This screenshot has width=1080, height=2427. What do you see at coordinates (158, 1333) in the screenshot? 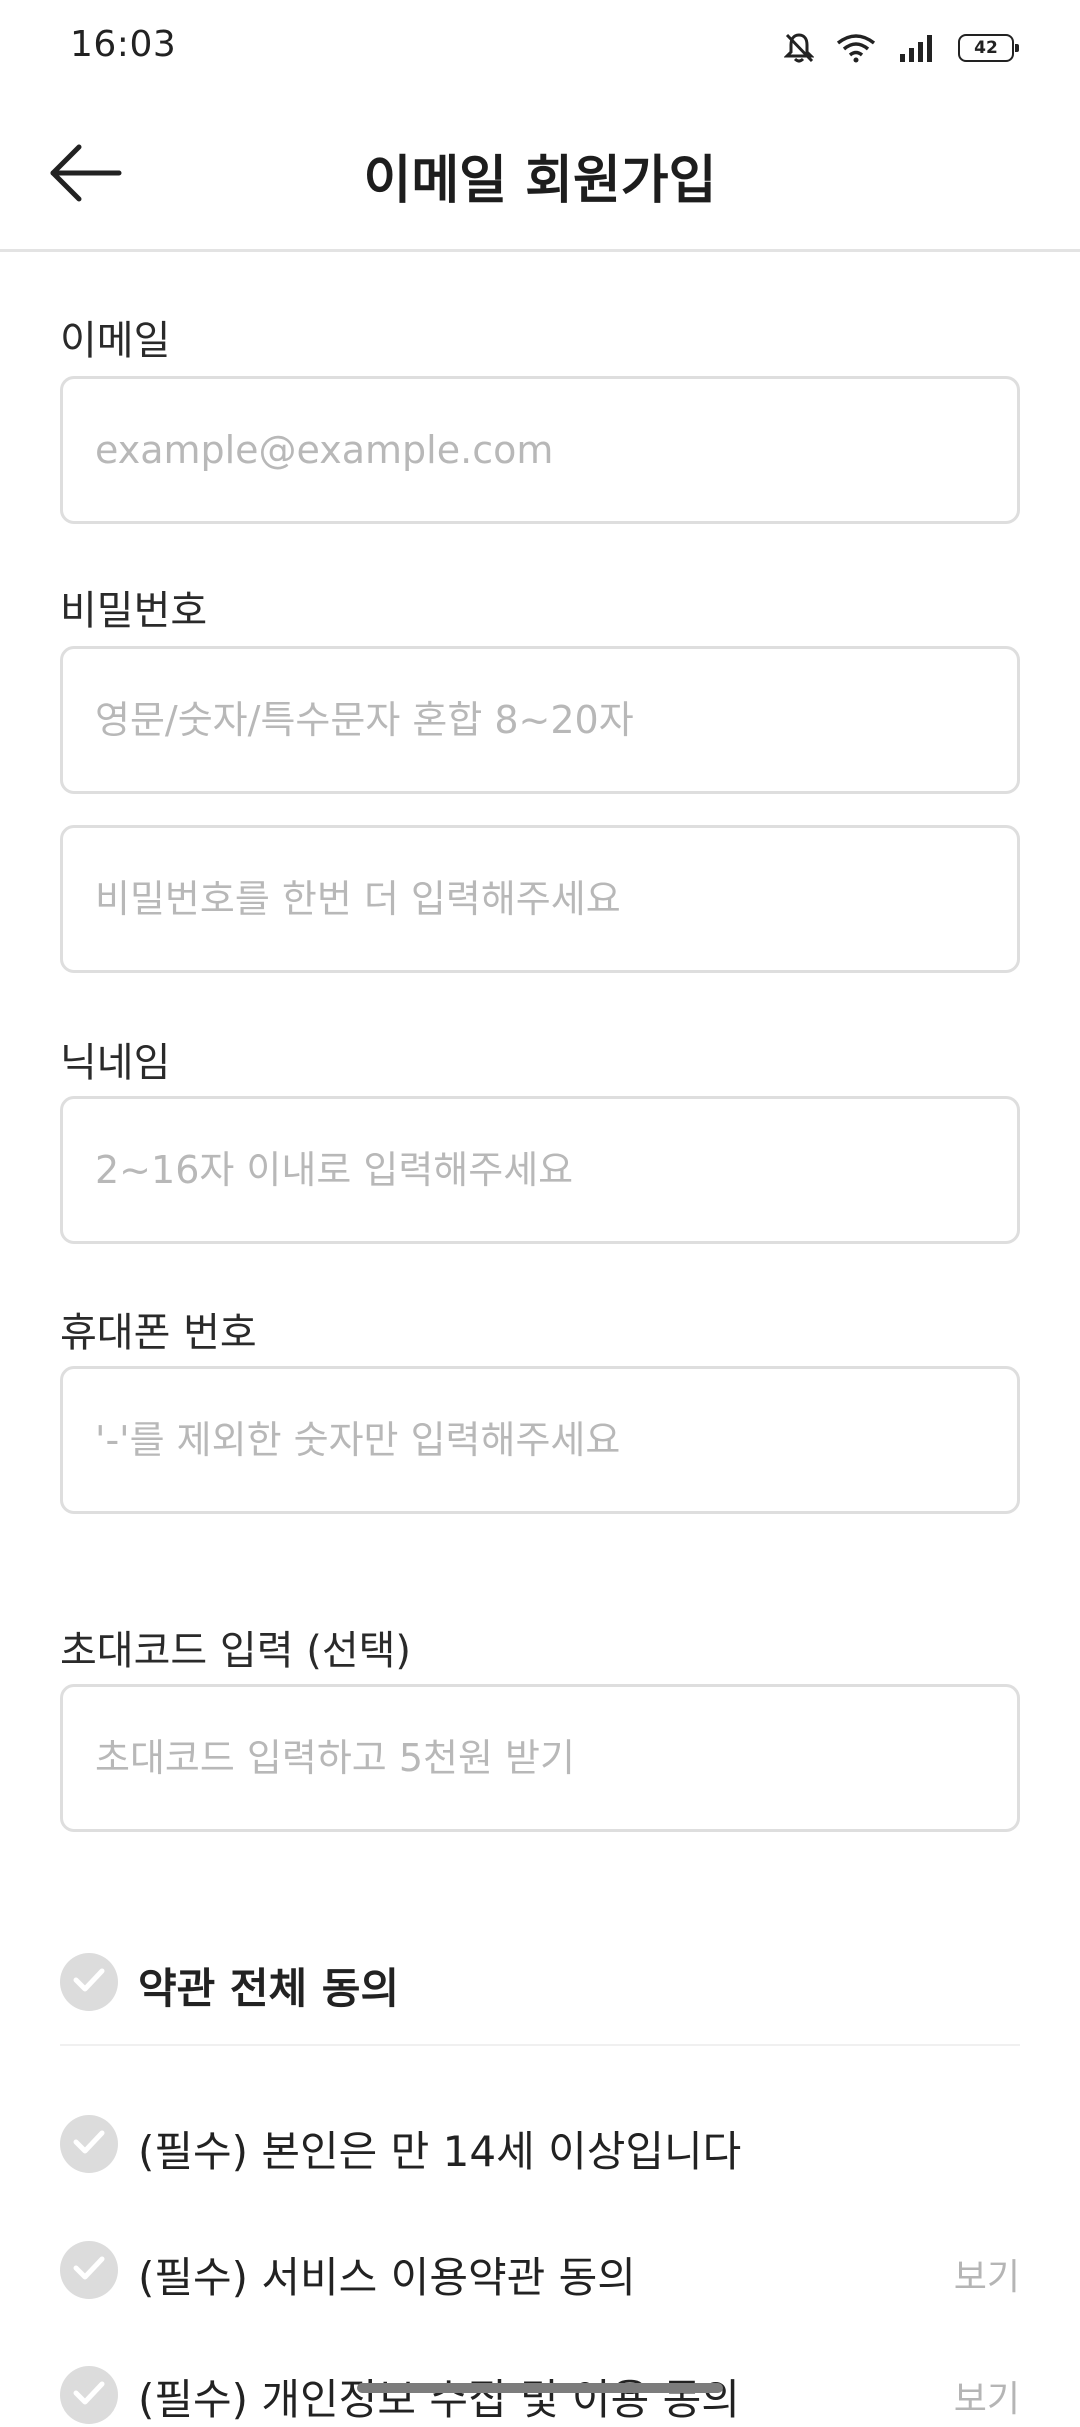
I see `phone-label: 휴대폰 번호` at bounding box center [158, 1333].